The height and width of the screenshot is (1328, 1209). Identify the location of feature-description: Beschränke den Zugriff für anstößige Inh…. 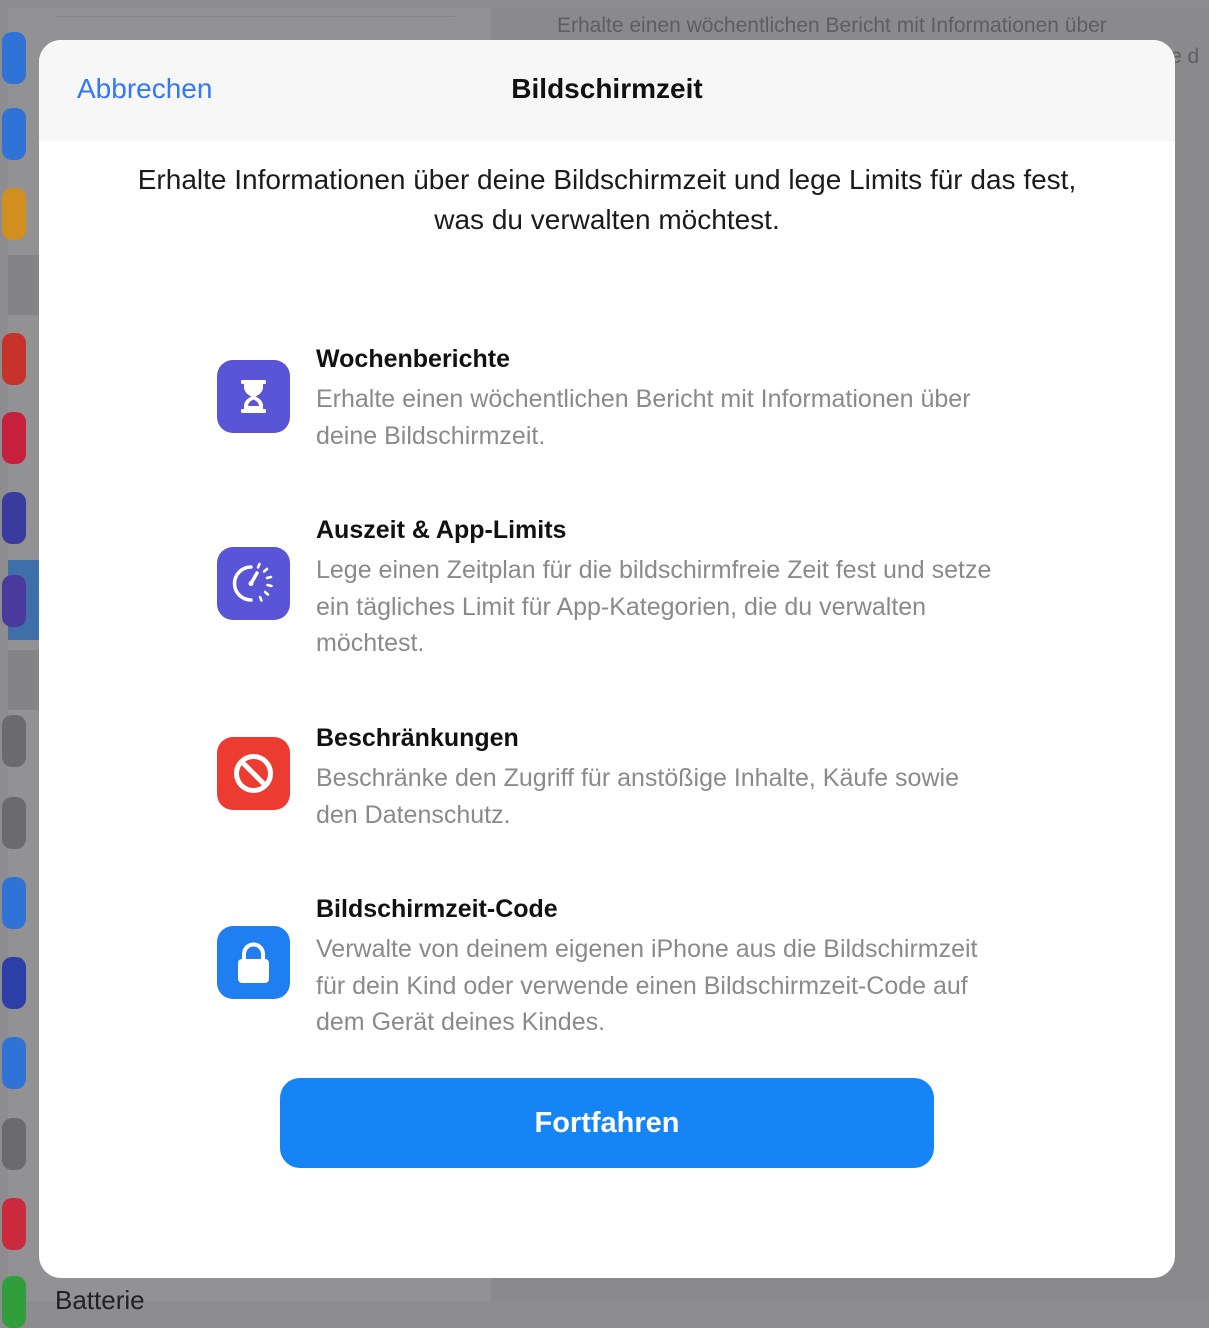
(637, 796).